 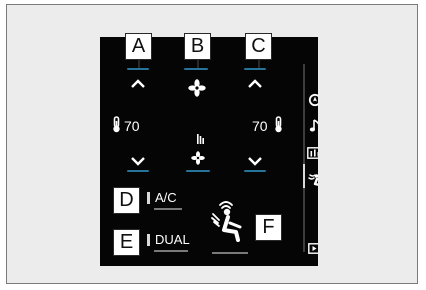 What do you see at coordinates (200, 139) in the screenshot?
I see `fan-level-icon` at bounding box center [200, 139].